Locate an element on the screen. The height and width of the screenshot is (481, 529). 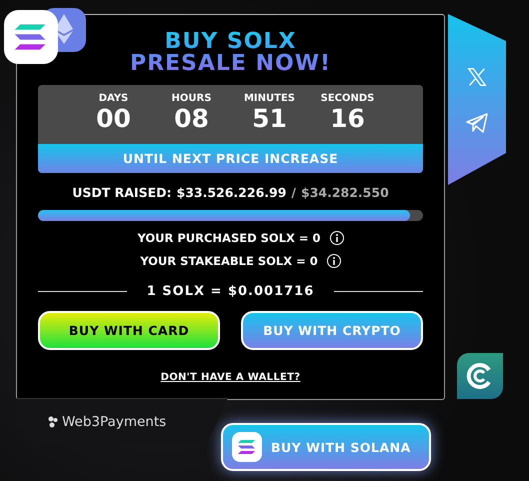
telegram-icon is located at coordinates (477, 123).